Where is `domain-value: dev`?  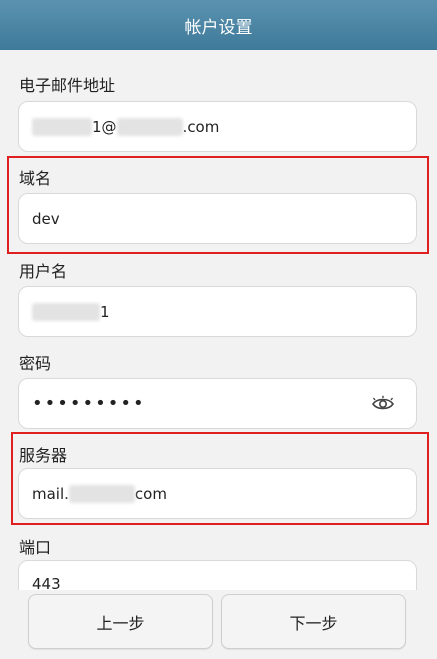 domain-value: dev is located at coordinates (46, 218).